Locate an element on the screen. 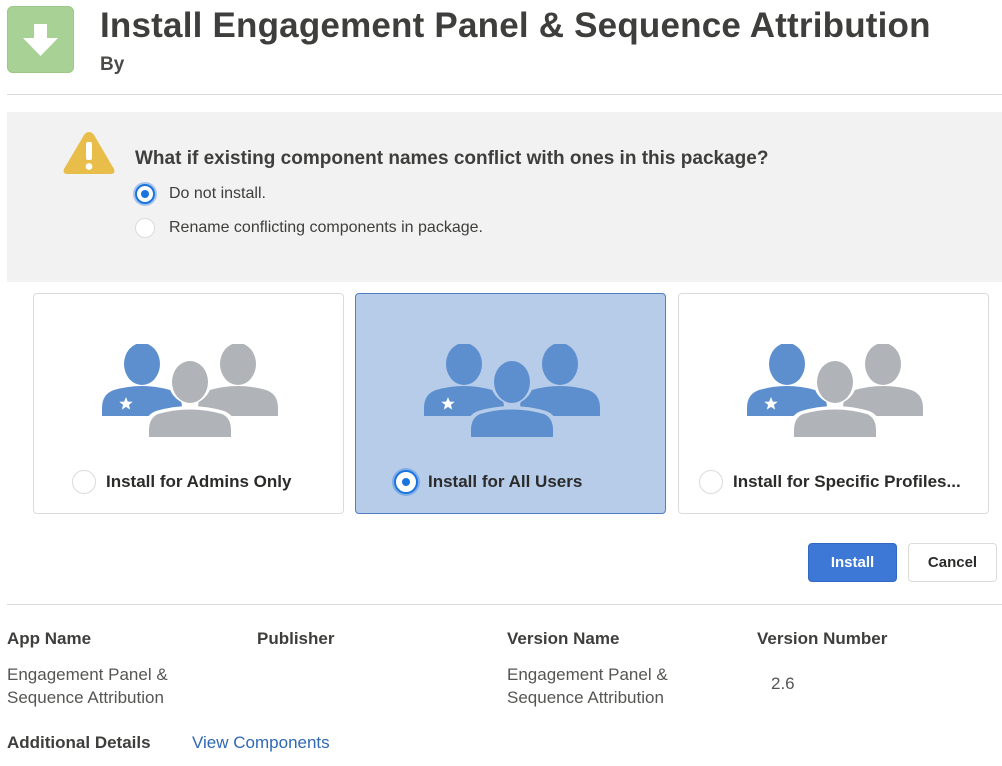  warning-icon is located at coordinates (89, 155).